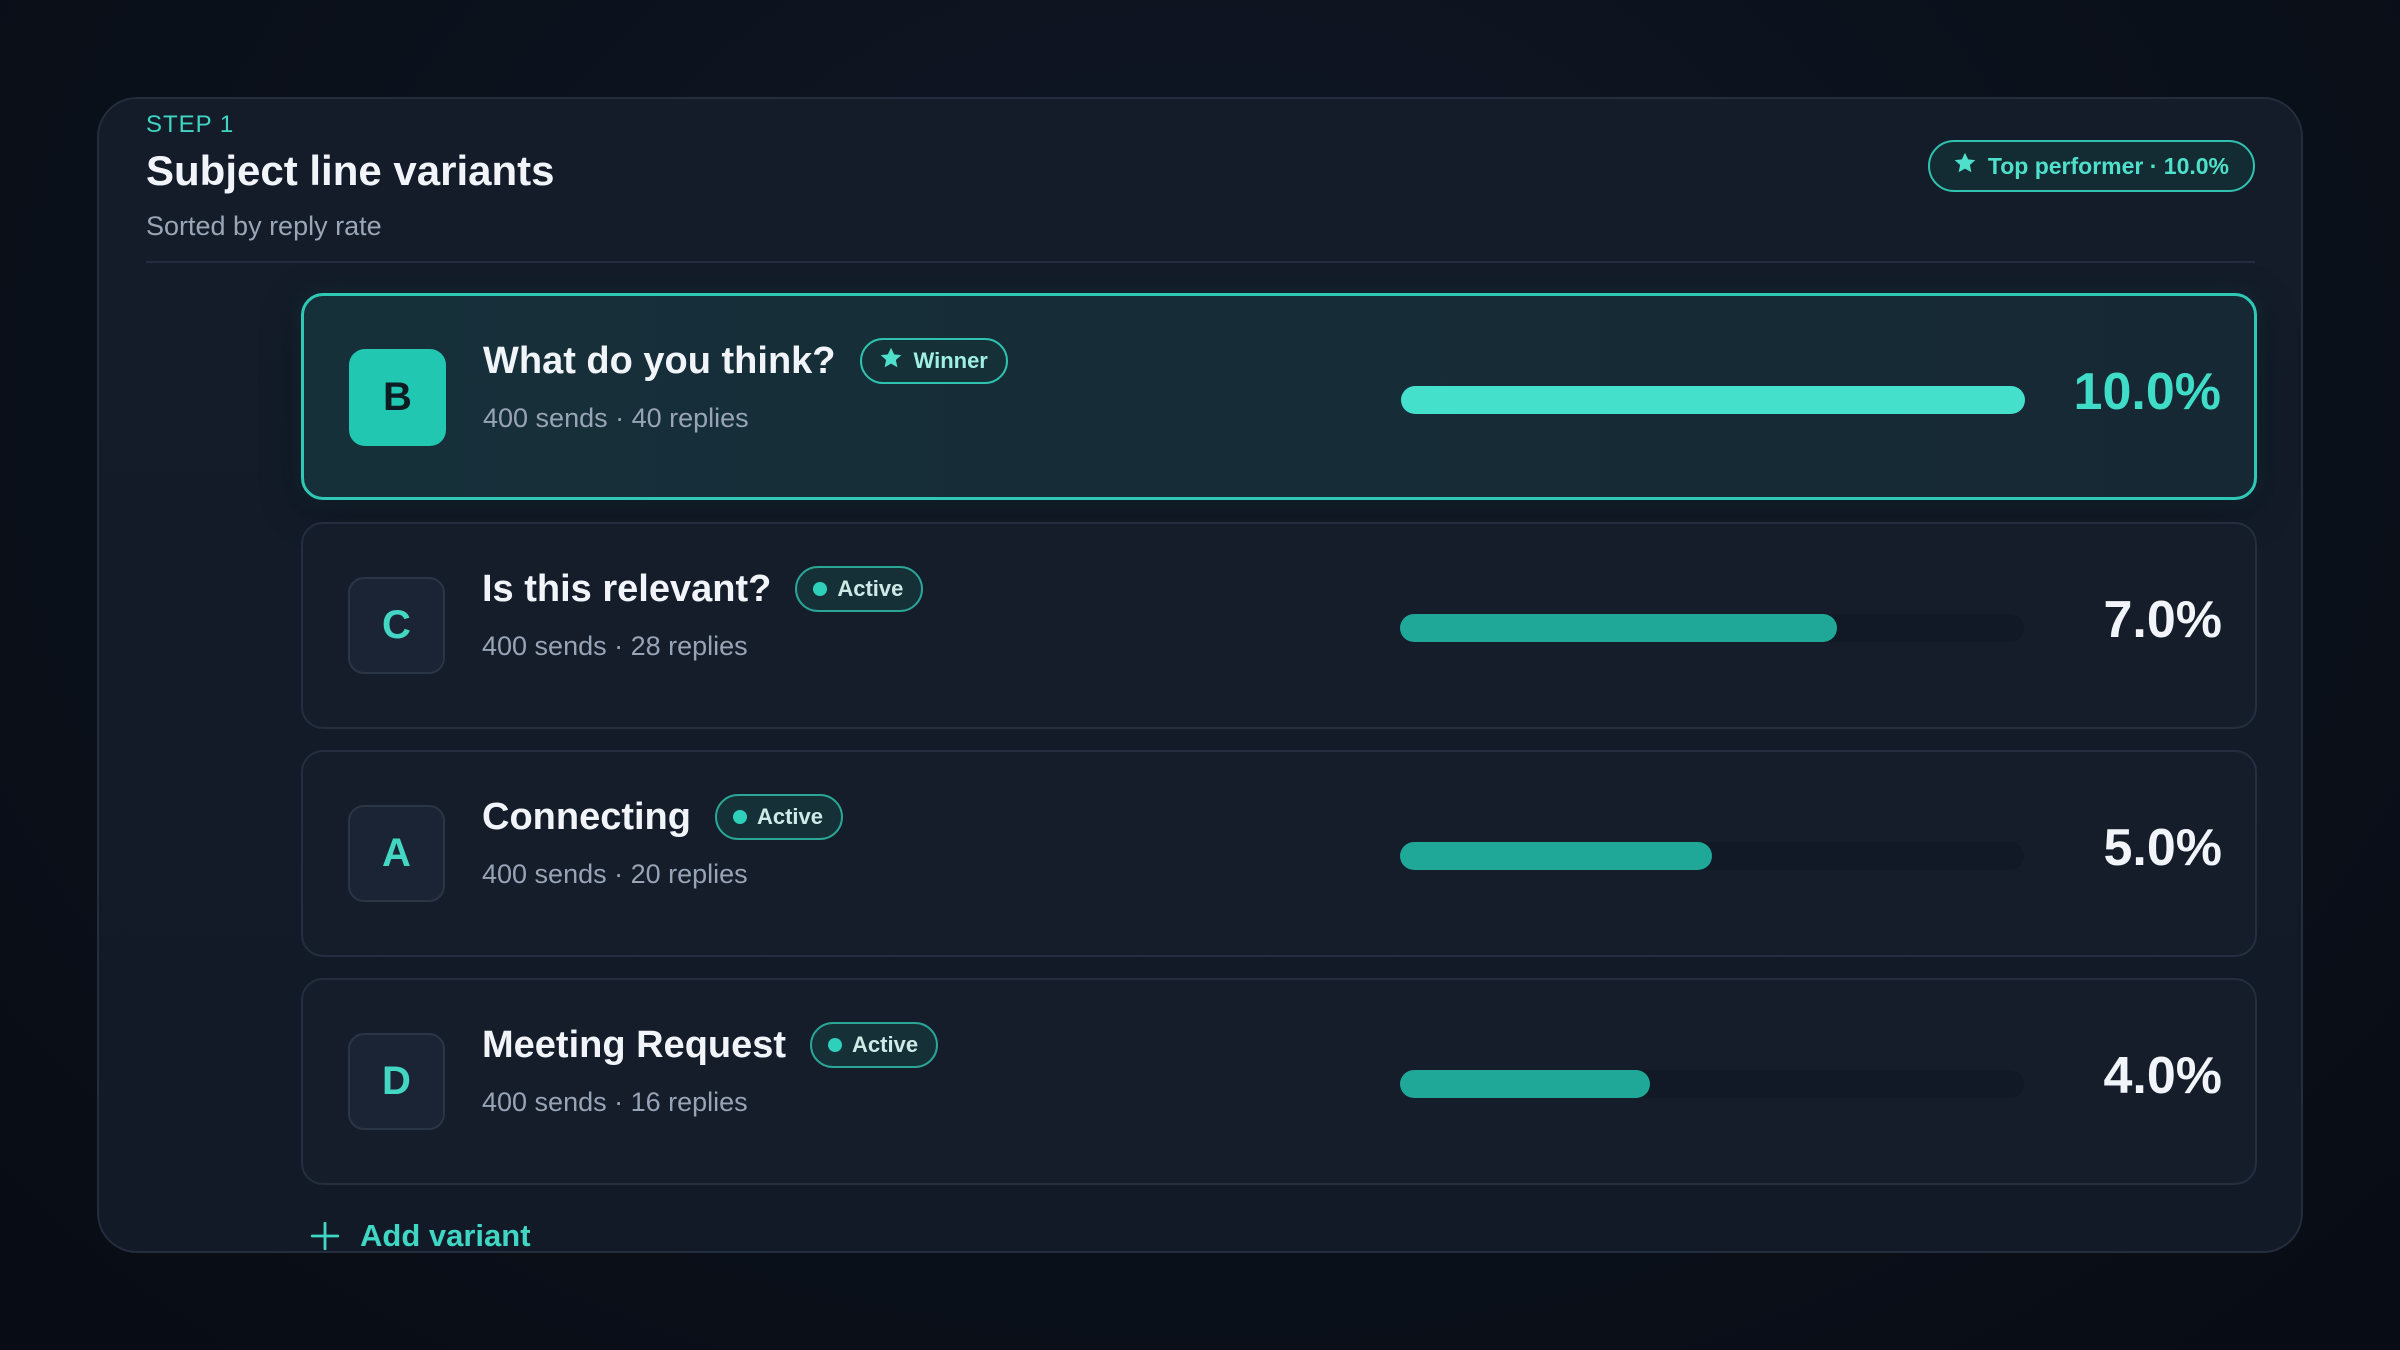 The width and height of the screenshot is (2400, 1350). Describe the element at coordinates (264, 226) in the screenshot. I see `sort-description: Sorted by reply rate` at that location.